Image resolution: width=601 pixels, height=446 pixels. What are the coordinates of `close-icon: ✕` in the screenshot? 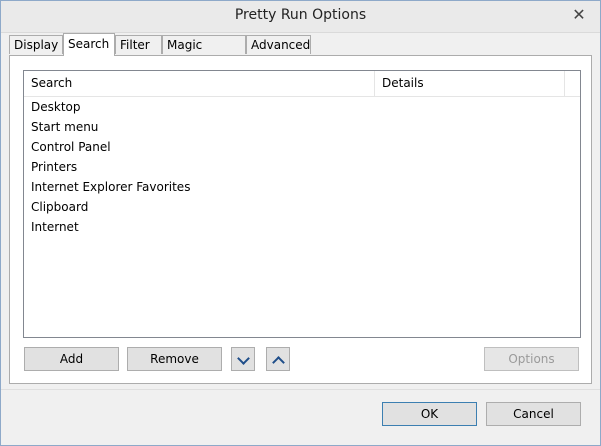 It's located at (579, 14).